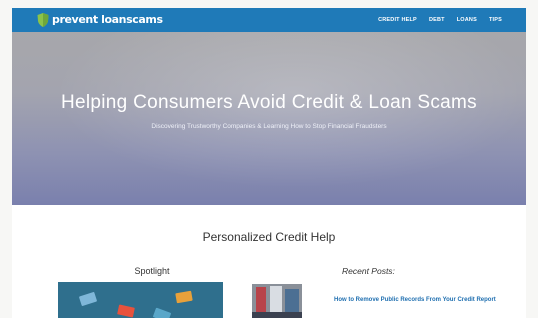 This screenshot has width=538, height=318. Describe the element at coordinates (43, 20) in the screenshot. I see `shield-icon` at that location.